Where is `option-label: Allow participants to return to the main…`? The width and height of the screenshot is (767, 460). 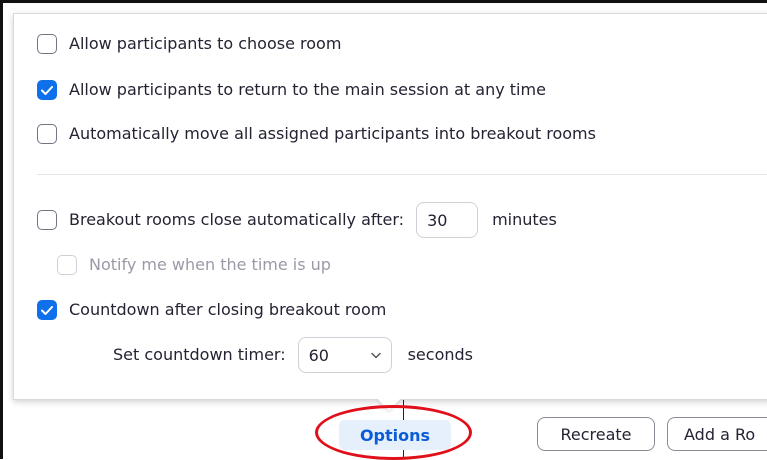
option-label: Allow participants to return to the main… is located at coordinates (307, 89).